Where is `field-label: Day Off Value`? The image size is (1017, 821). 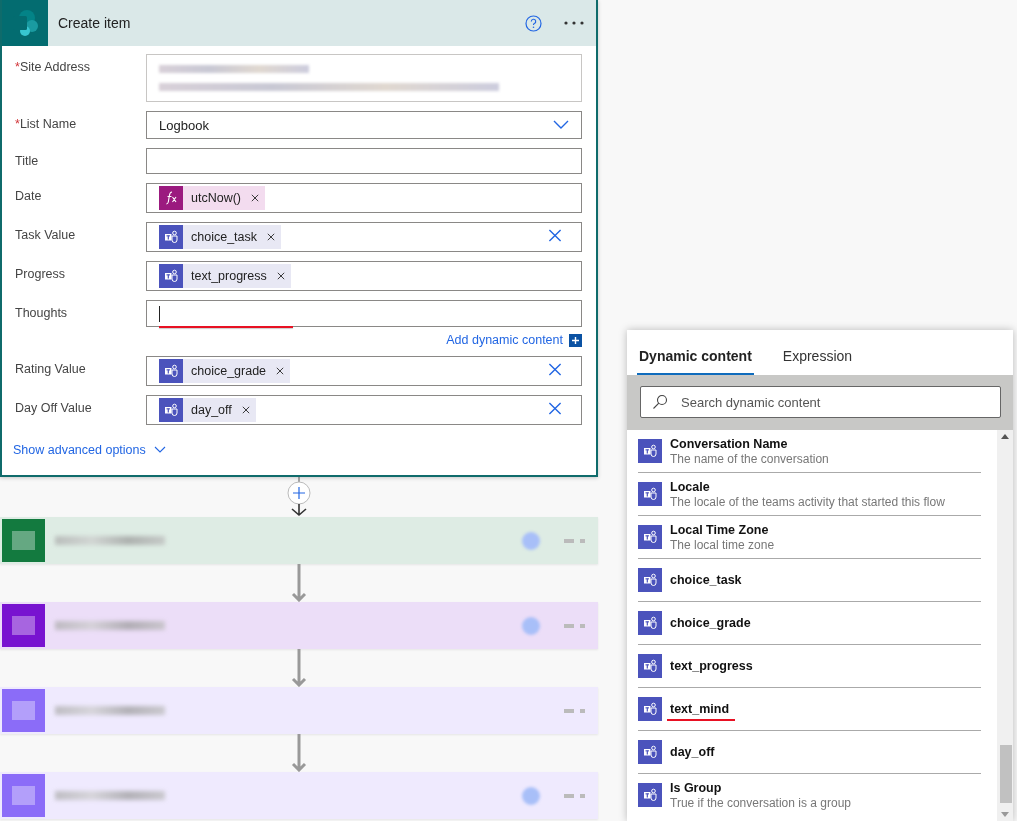
field-label: Day Off Value is located at coordinates (54, 407).